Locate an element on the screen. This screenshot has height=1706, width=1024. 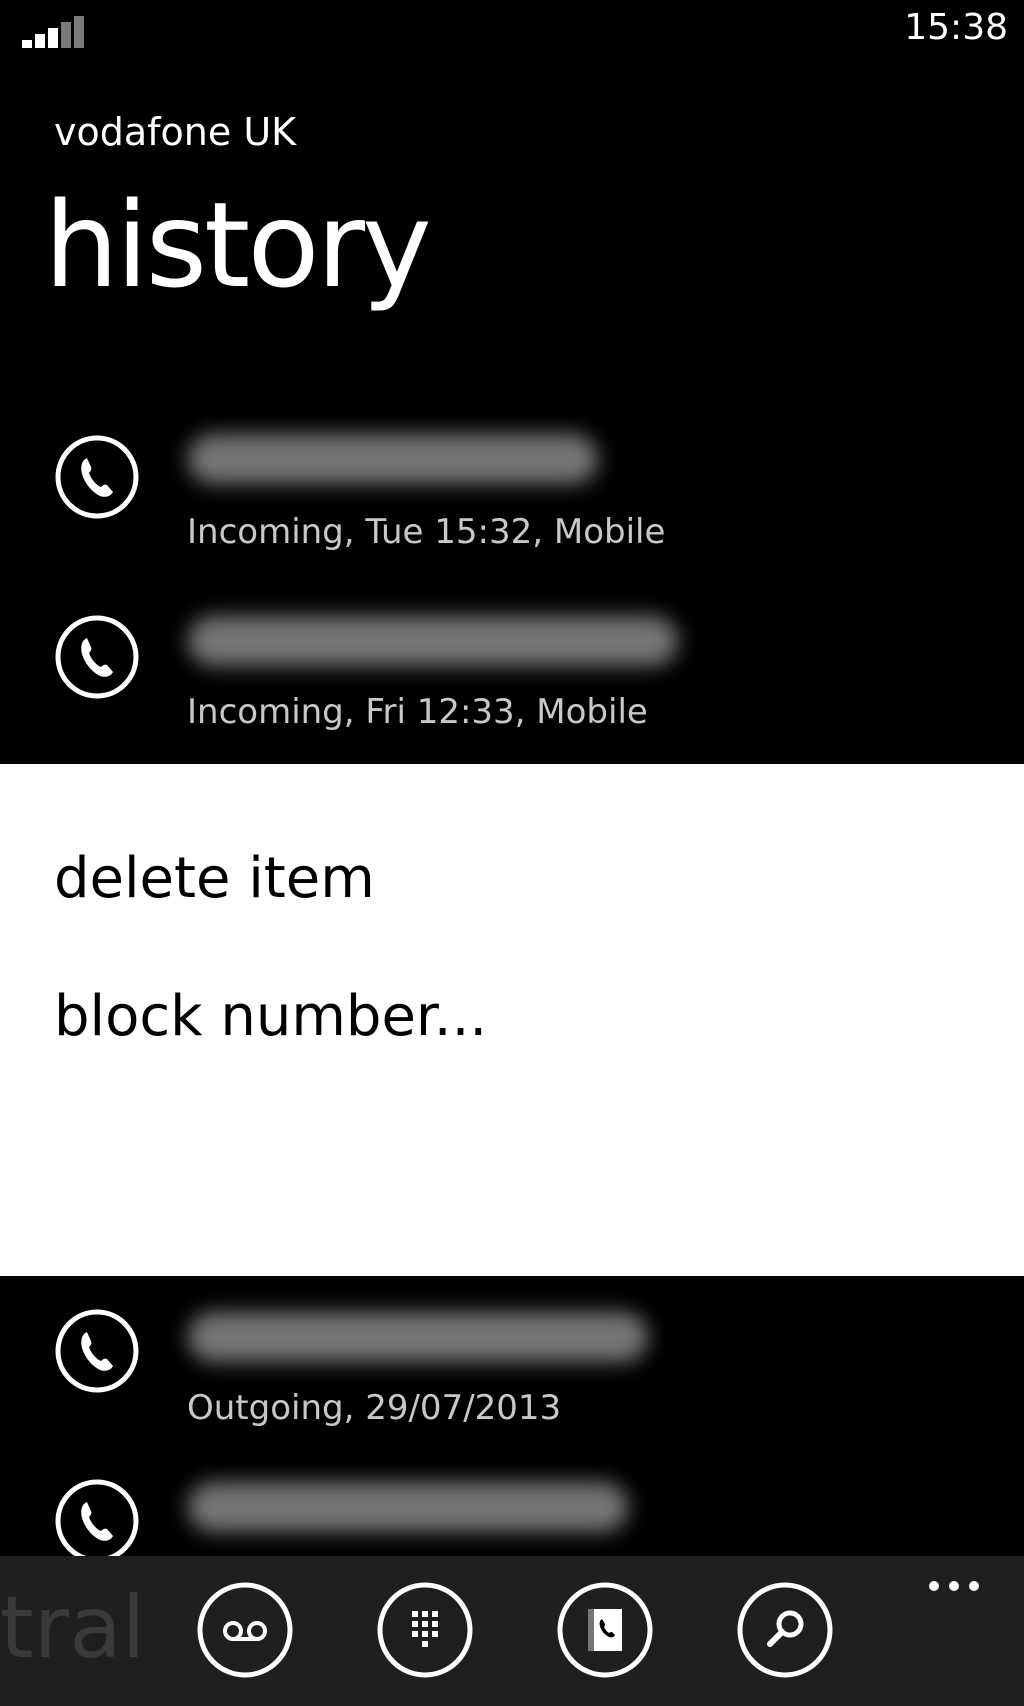
keypad-icon is located at coordinates (425, 1630).